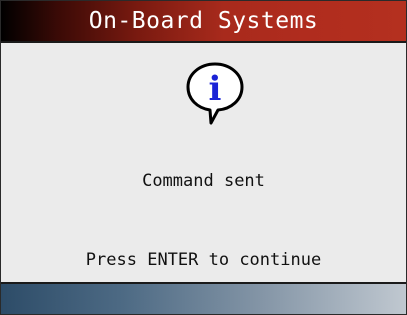 The image size is (407, 315). I want to click on status-message: Command sent, so click(203, 181).